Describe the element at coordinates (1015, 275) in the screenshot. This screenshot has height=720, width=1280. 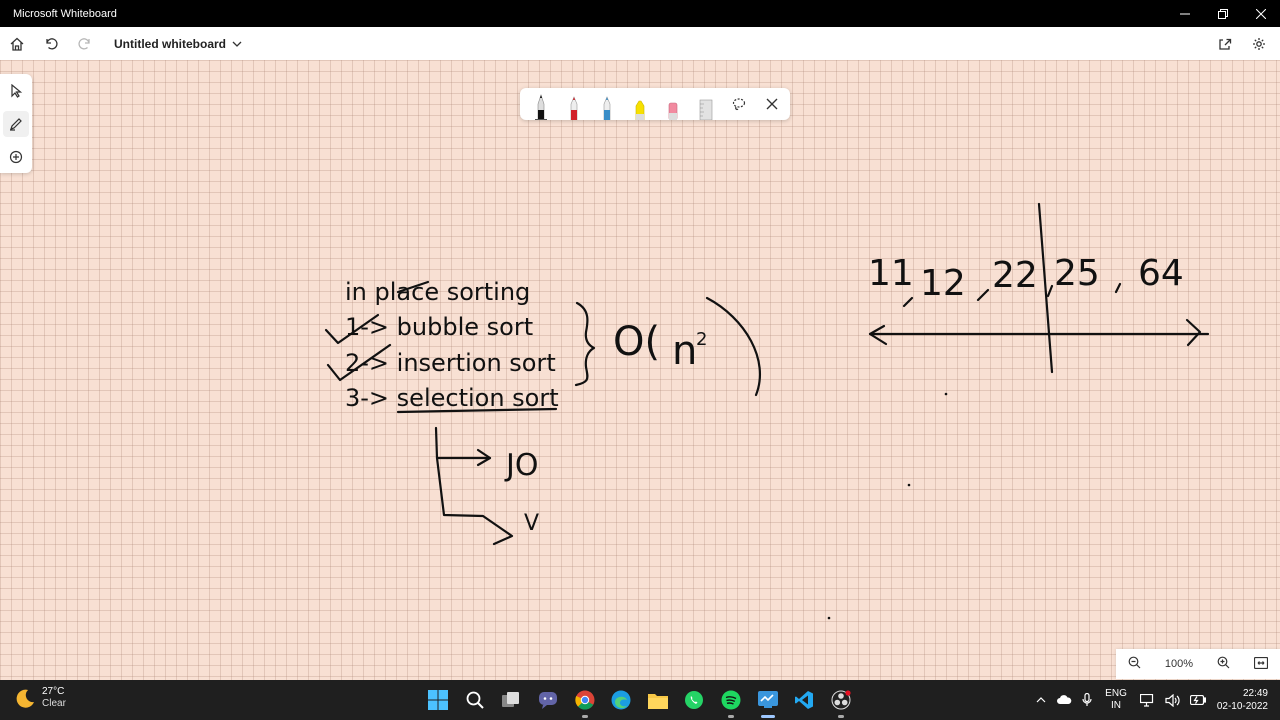
I see `number-22: 22` at that location.